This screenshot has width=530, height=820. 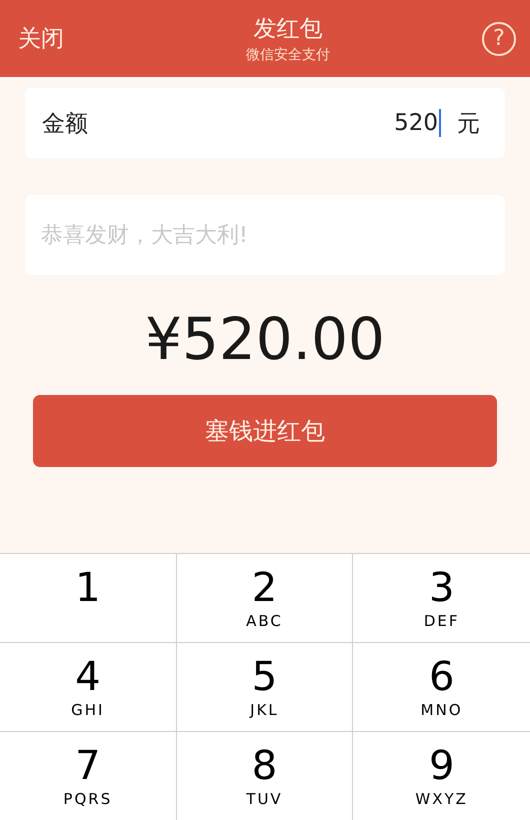 I want to click on keypad-key: 4 GHI, so click(x=88, y=687).